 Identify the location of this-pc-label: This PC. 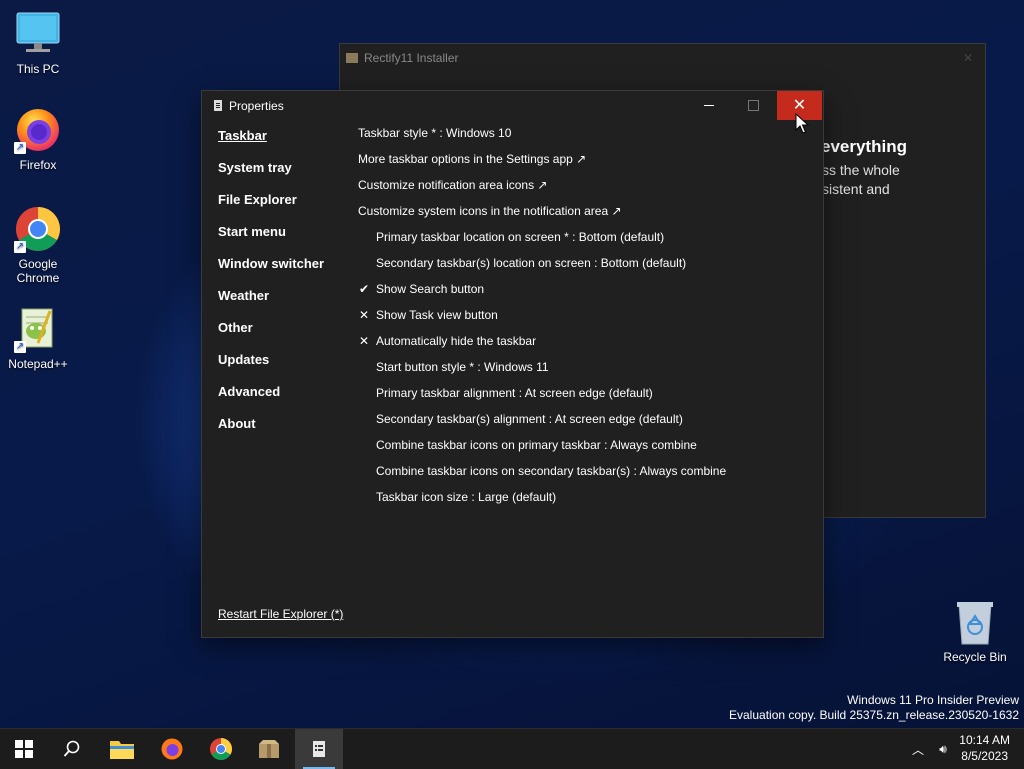
(38, 69).